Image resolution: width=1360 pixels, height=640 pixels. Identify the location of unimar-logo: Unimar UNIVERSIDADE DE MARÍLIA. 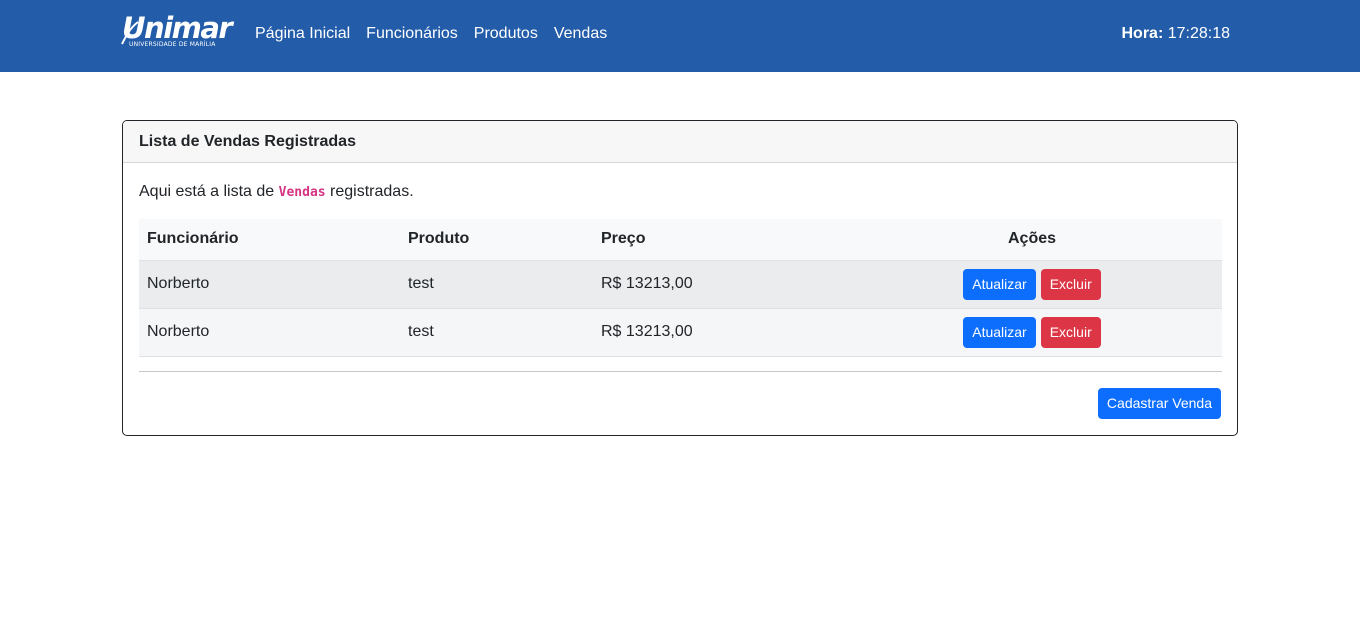
(177, 32).